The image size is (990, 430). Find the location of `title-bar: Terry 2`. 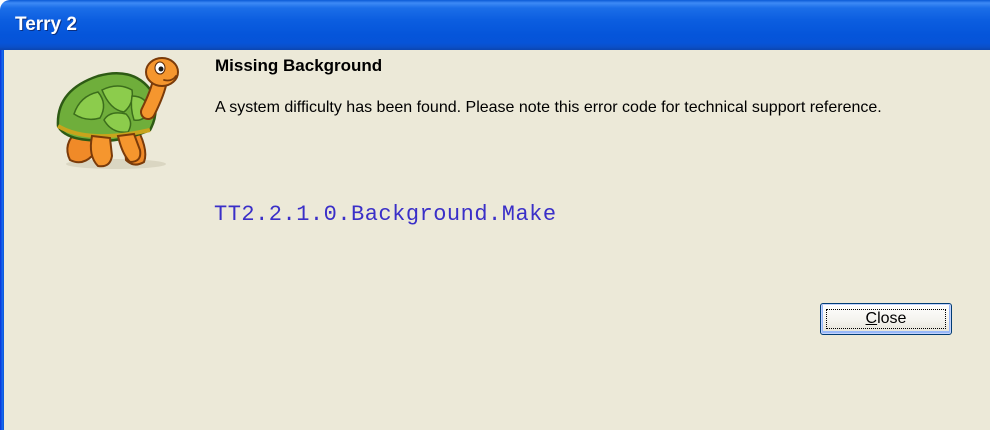

title-bar: Terry 2 is located at coordinates (495, 25).